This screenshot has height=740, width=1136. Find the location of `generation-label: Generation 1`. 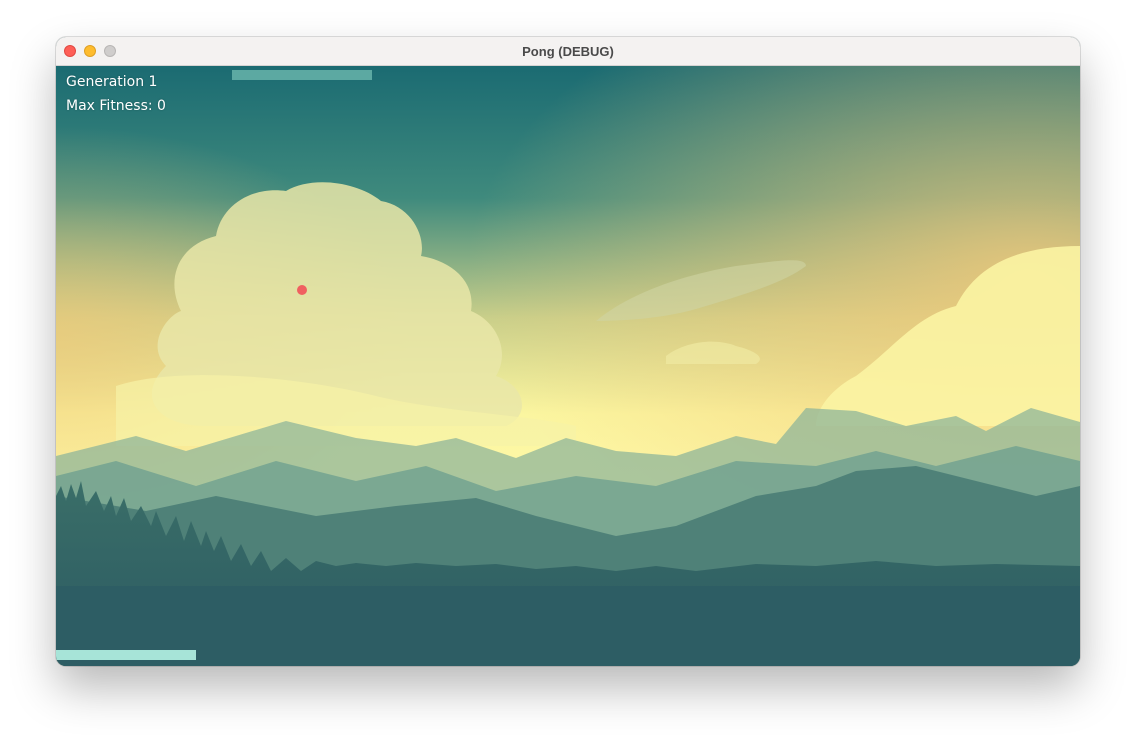

generation-label: Generation 1 is located at coordinates (112, 82).